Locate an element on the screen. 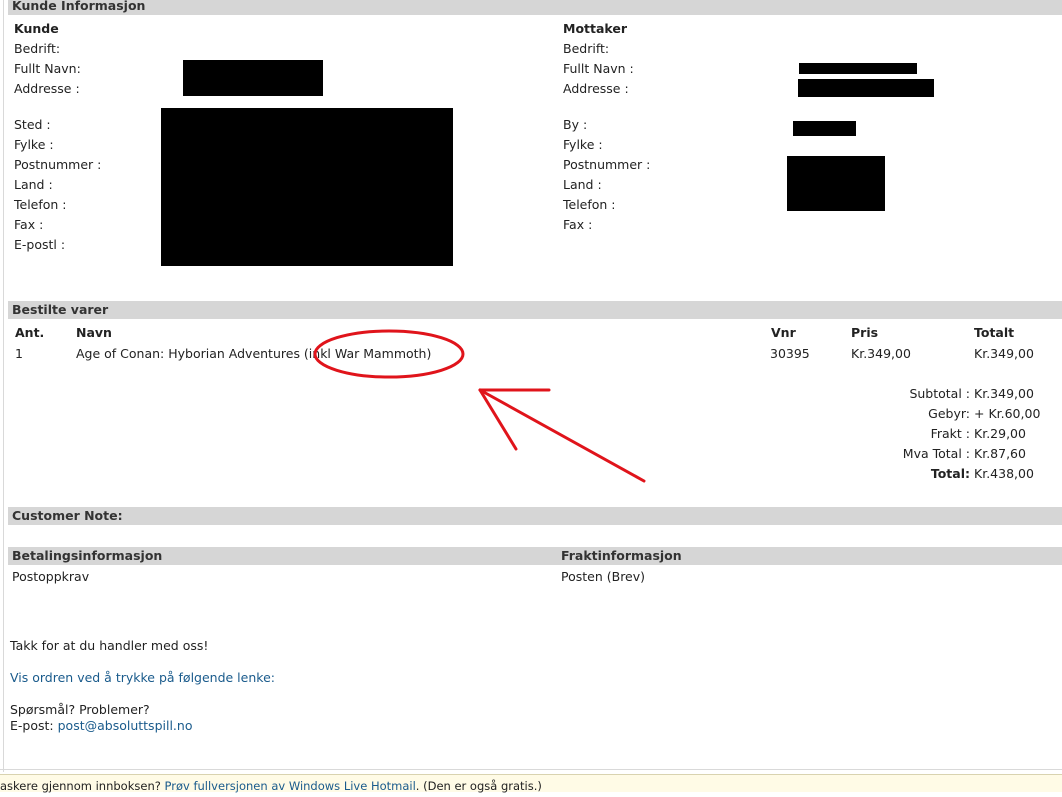  thank-you-text: Takk for at du handler med oss! is located at coordinates (109, 645).